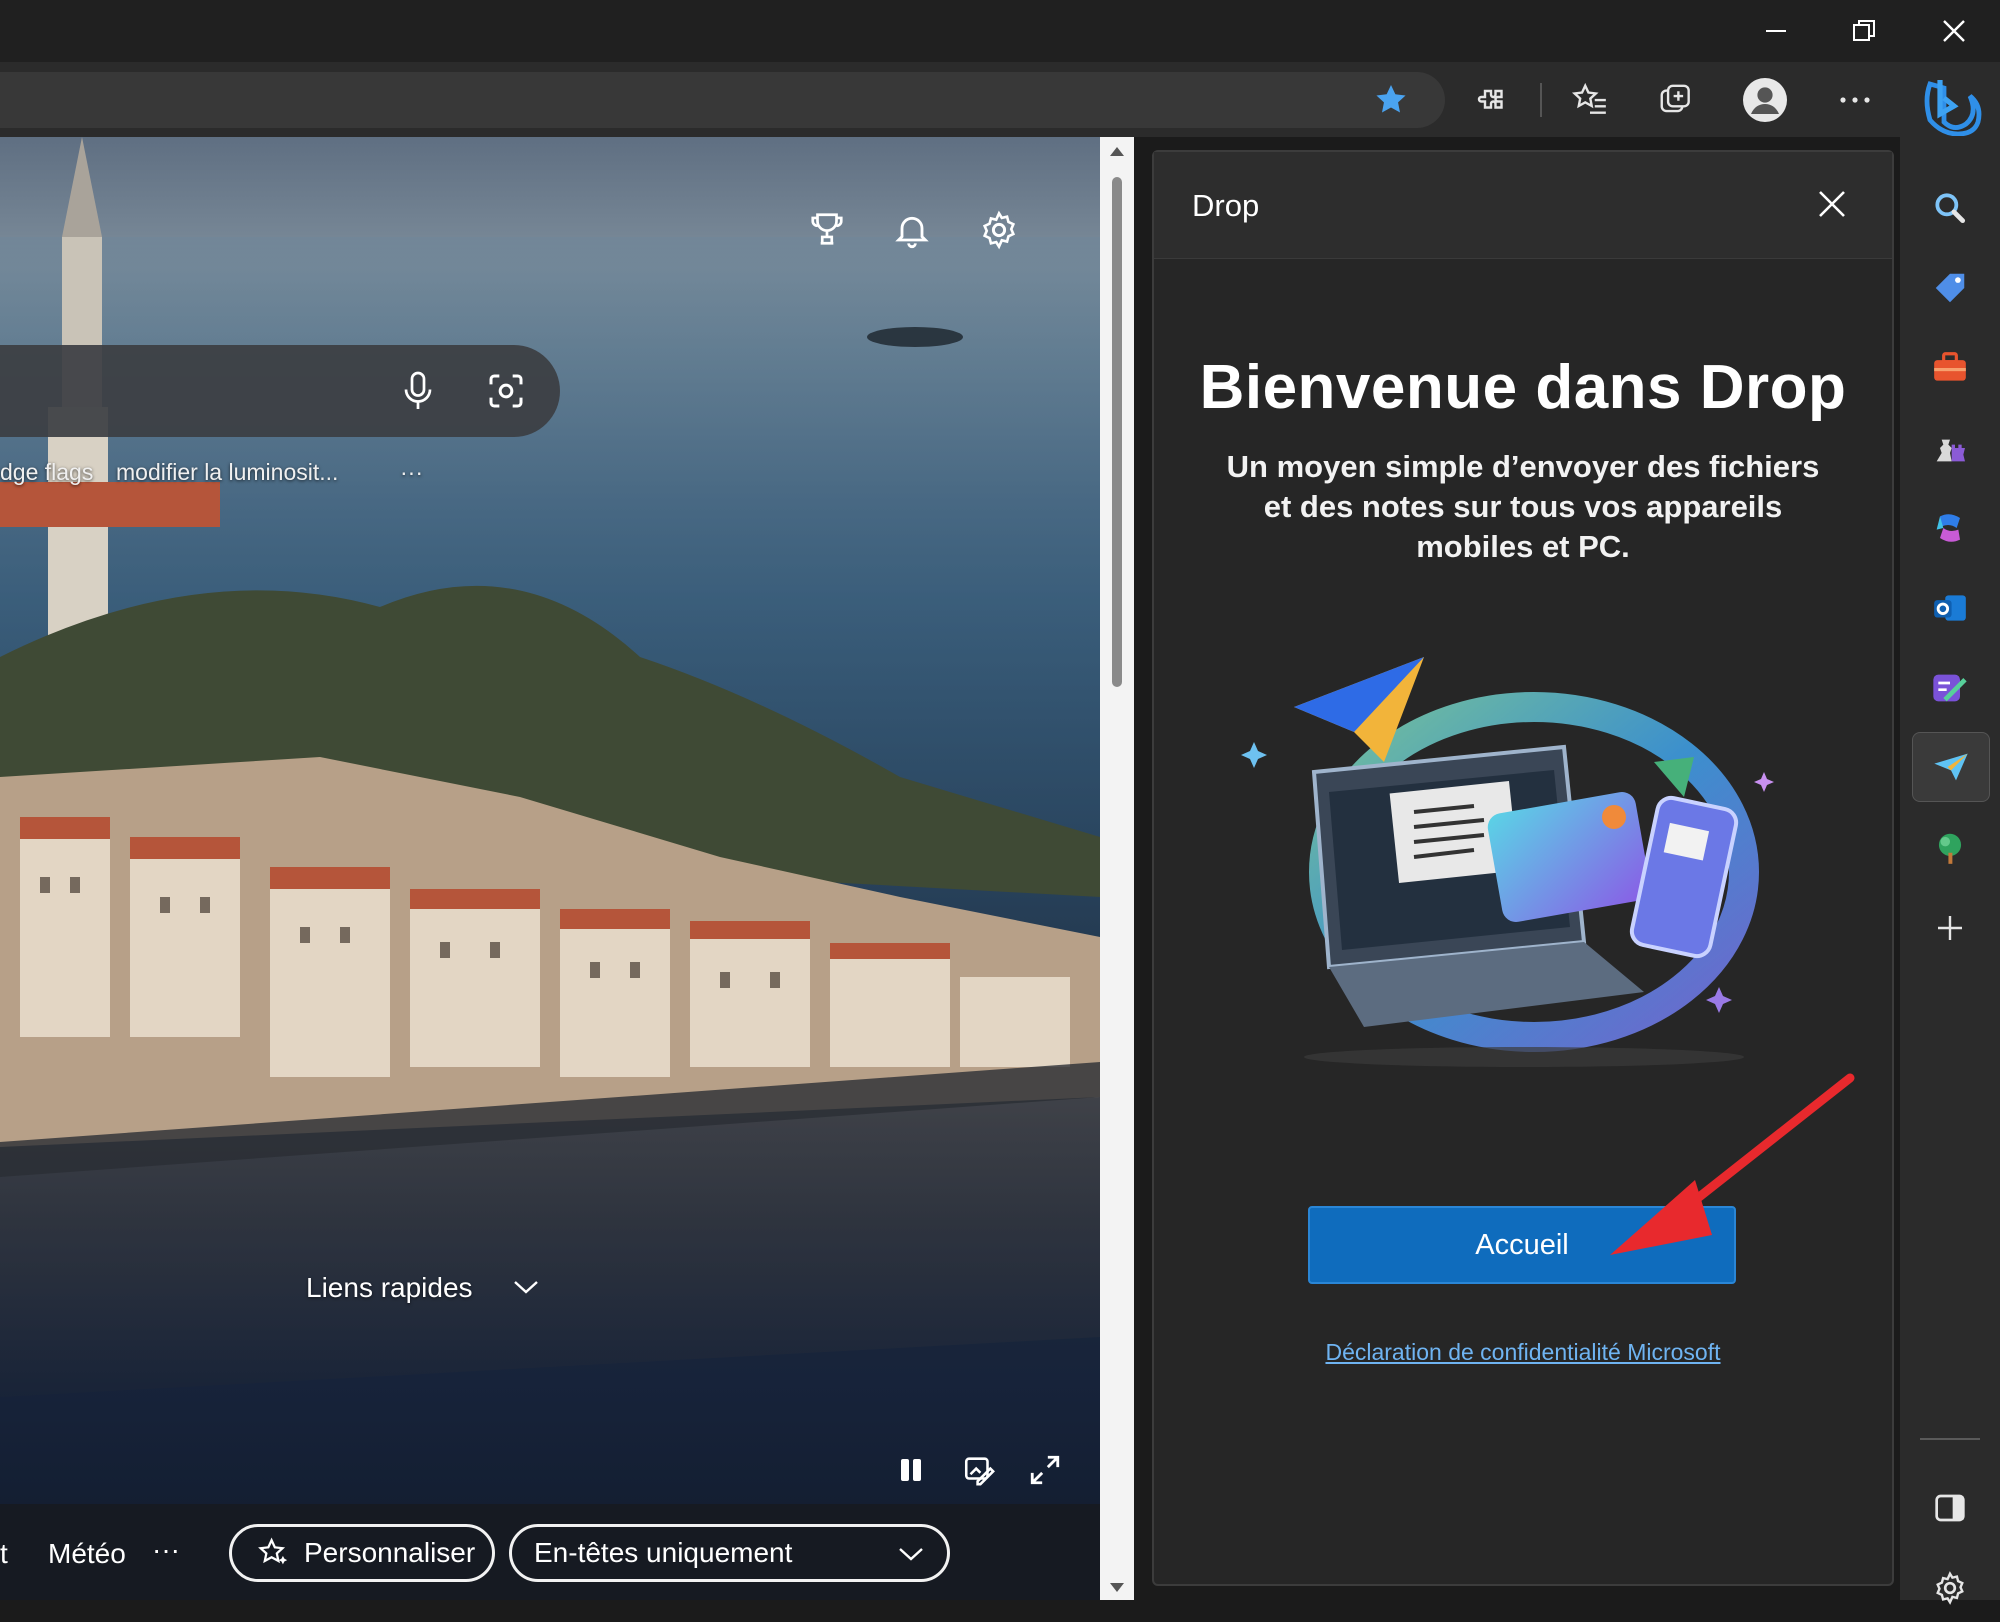 The image size is (2000, 1622). I want to click on notifications-bell-icon, so click(912, 230).